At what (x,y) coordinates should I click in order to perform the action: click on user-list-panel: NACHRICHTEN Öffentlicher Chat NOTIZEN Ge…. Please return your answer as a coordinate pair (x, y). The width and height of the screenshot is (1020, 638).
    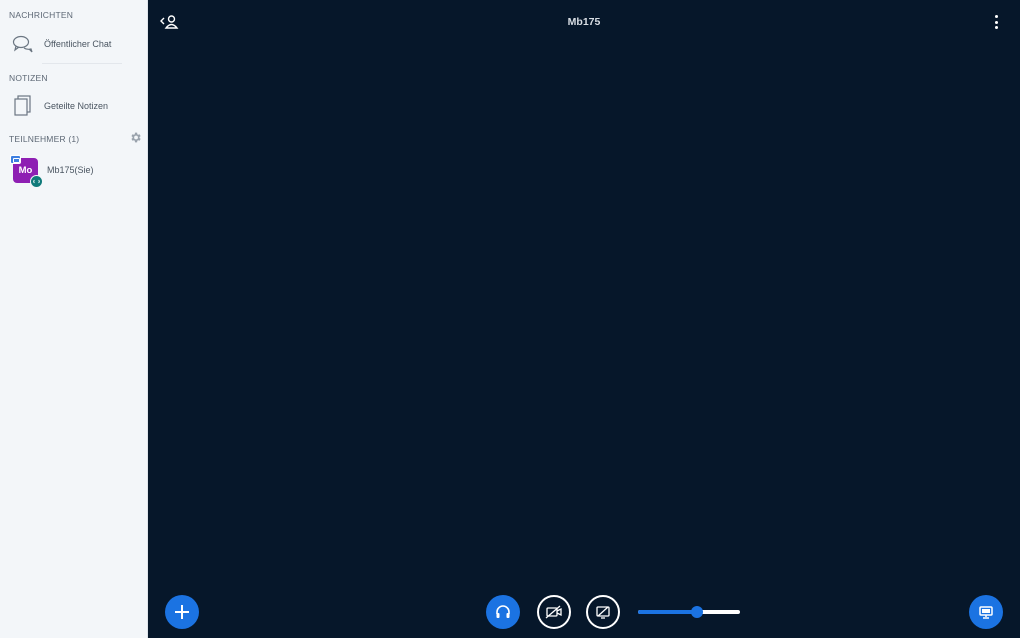
    Looking at the image, I should click on (74, 319).